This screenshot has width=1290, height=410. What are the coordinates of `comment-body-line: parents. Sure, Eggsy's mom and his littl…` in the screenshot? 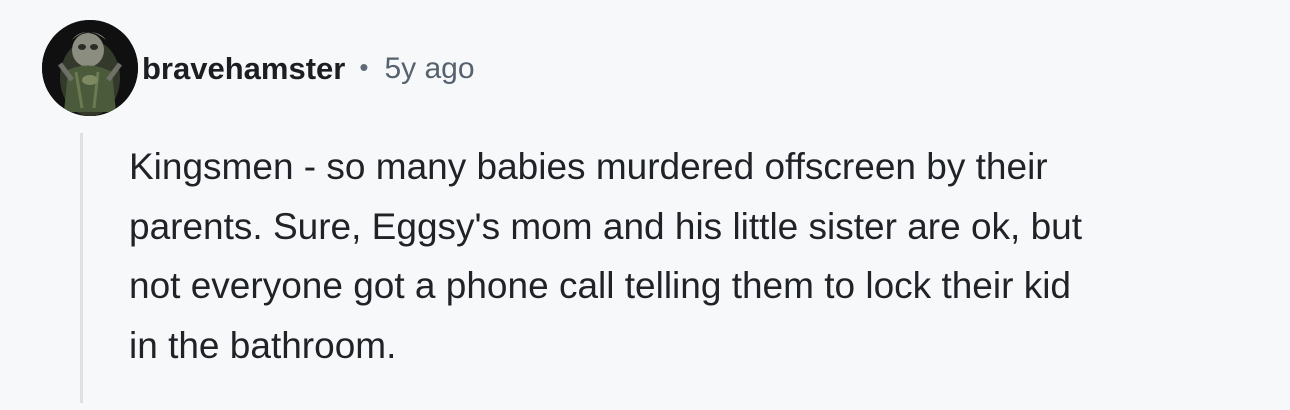 It's located at (606, 226).